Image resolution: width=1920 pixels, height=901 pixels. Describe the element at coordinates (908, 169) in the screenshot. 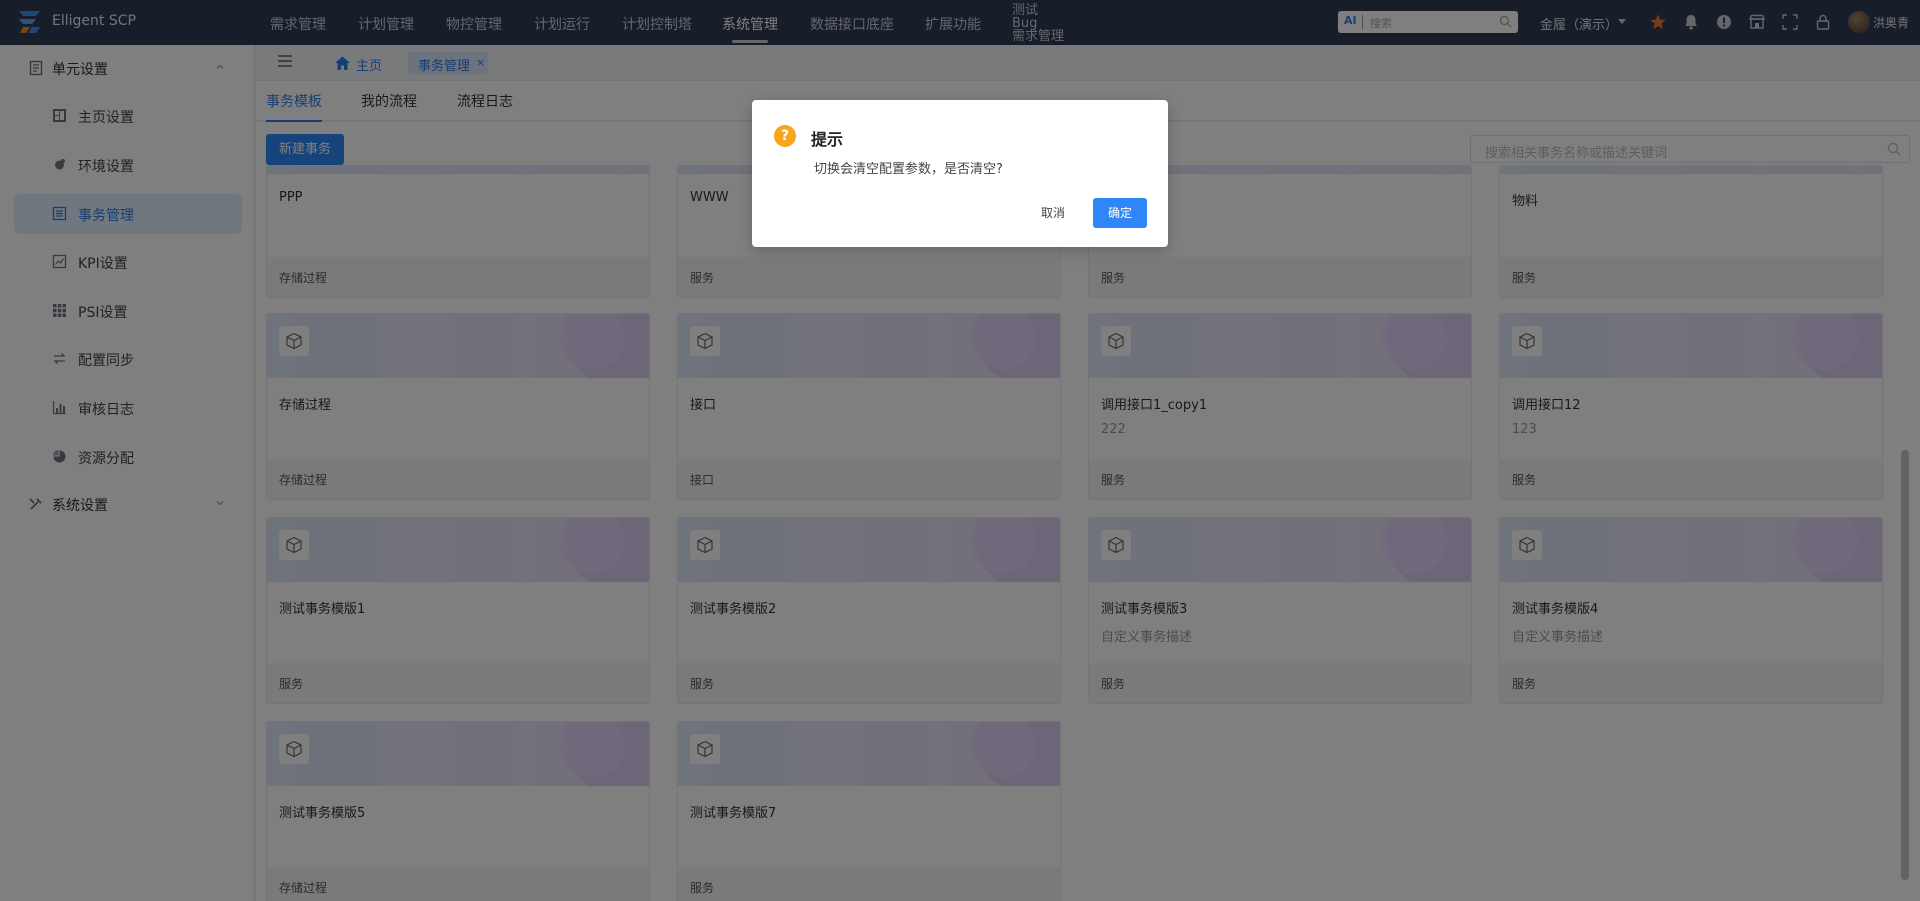

I see `dialog-message: 切换会清空配置参数，是否清空?` at that location.